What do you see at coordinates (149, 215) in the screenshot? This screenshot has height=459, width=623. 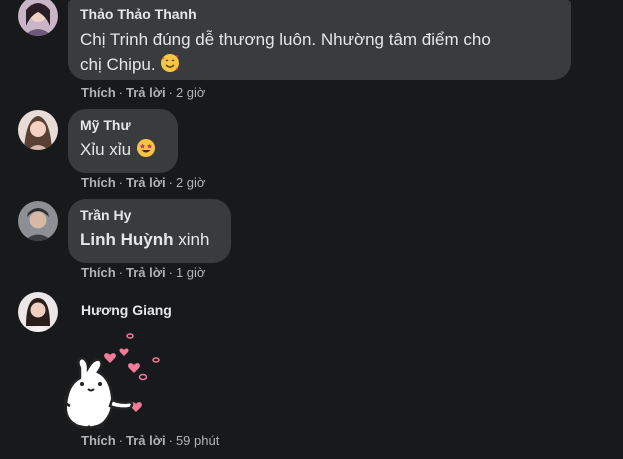 I see `comment-author: Trần Hy` at bounding box center [149, 215].